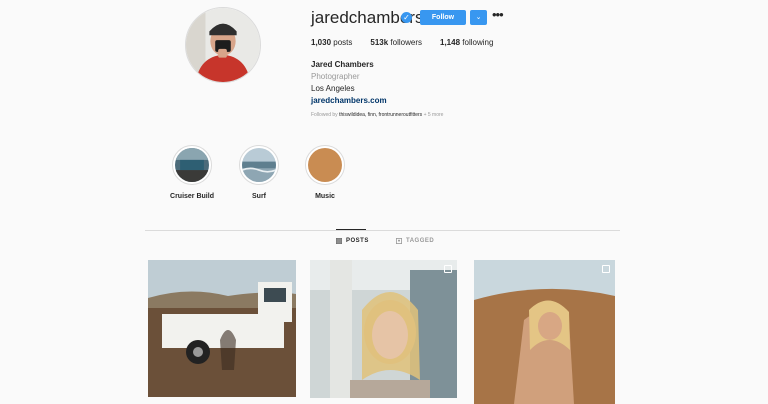 Image resolution: width=768 pixels, height=404 pixels. What do you see at coordinates (478, 42) in the screenshot?
I see `following-label: following` at bounding box center [478, 42].